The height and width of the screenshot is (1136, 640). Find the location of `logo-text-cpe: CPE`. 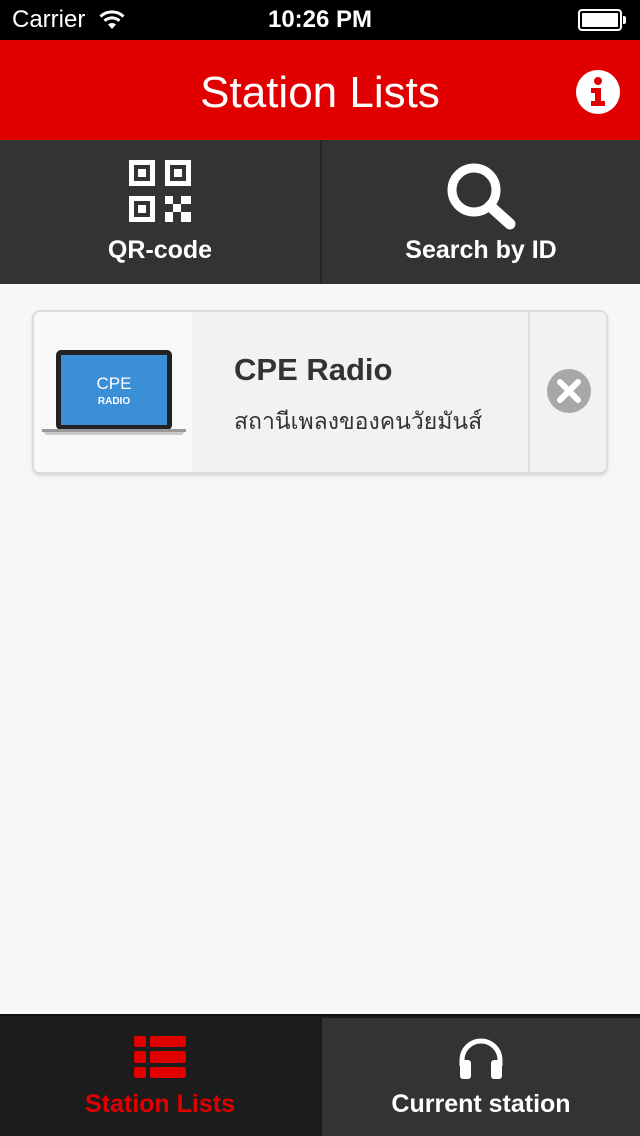

logo-text-cpe: CPE is located at coordinates (114, 383).